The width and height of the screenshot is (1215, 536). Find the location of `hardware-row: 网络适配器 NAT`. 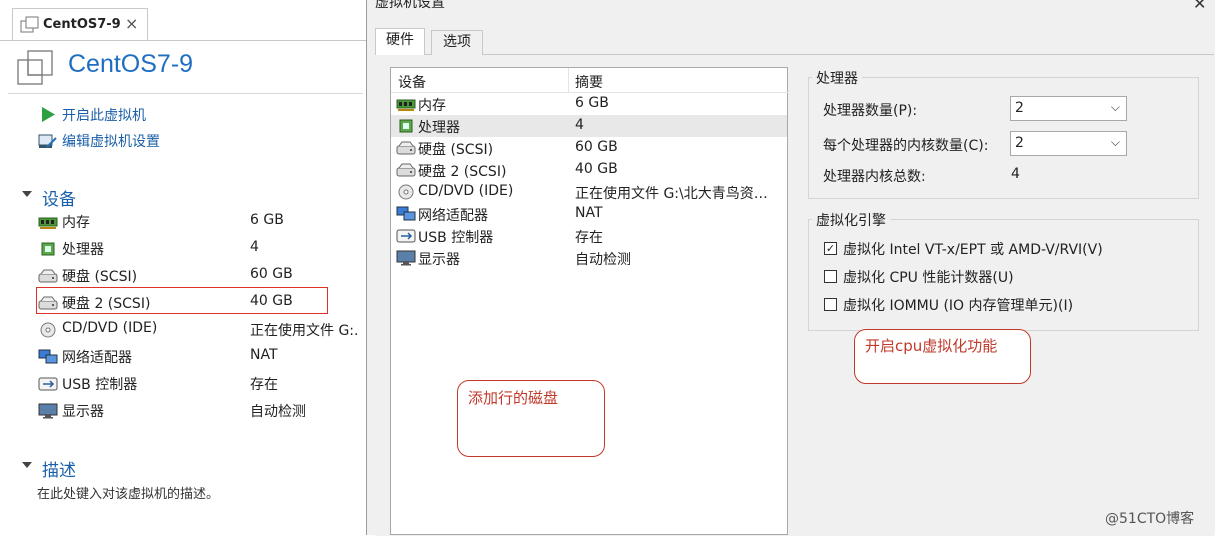

hardware-row: 网络适配器 NAT is located at coordinates (589, 214).